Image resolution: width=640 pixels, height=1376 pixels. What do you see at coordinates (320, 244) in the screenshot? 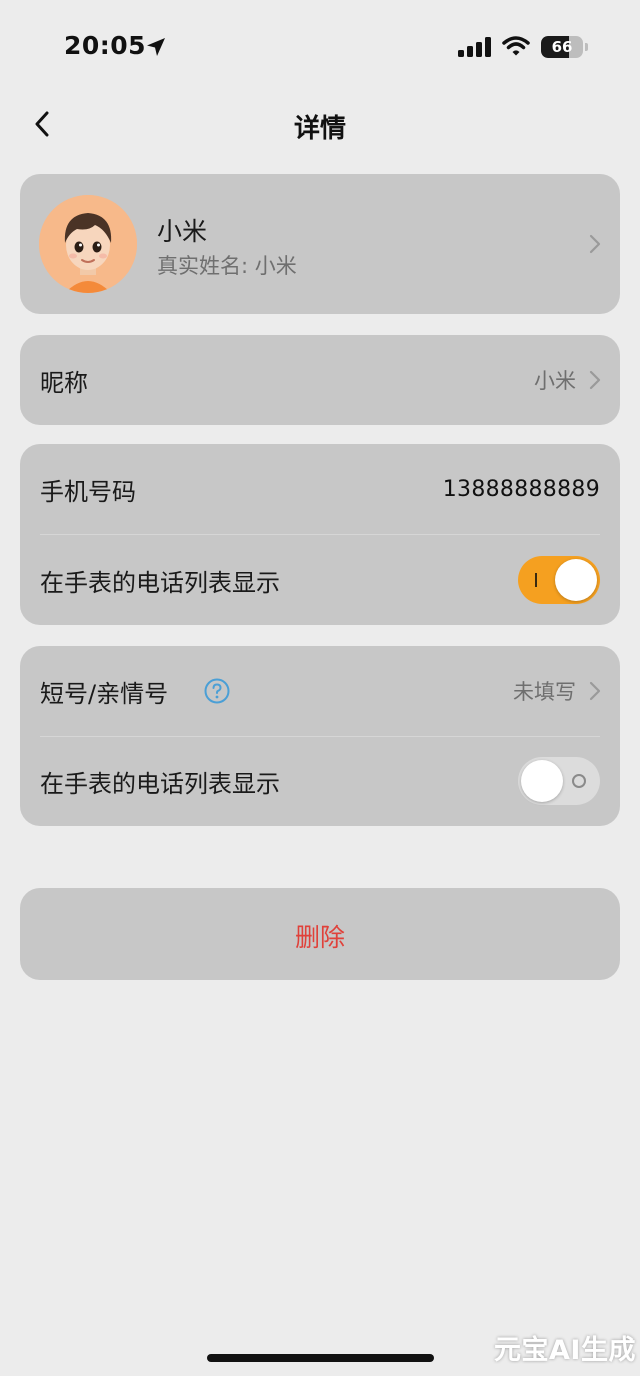
I see `profile-card: 小米 真实姓名: 小米` at bounding box center [320, 244].